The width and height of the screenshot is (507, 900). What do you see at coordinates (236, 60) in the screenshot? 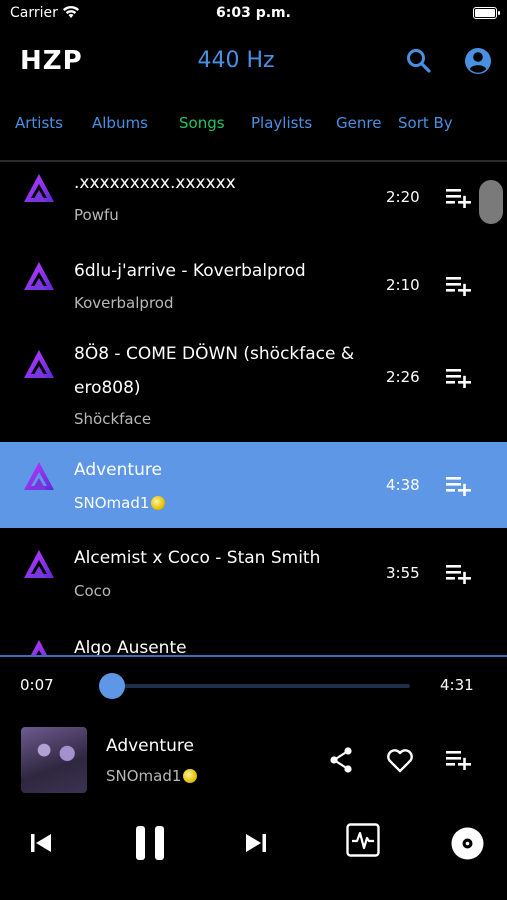
I see `frequency-selector: 440 Hz` at bounding box center [236, 60].